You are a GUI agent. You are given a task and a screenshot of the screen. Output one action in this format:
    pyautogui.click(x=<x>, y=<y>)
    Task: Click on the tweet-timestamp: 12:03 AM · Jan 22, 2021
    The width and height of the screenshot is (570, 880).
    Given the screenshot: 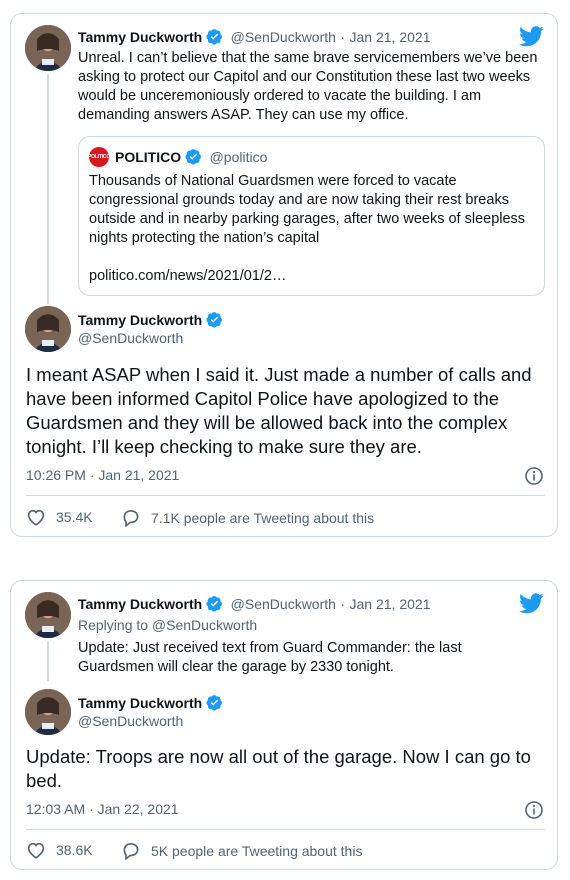 What is the action you would take?
    pyautogui.click(x=102, y=809)
    